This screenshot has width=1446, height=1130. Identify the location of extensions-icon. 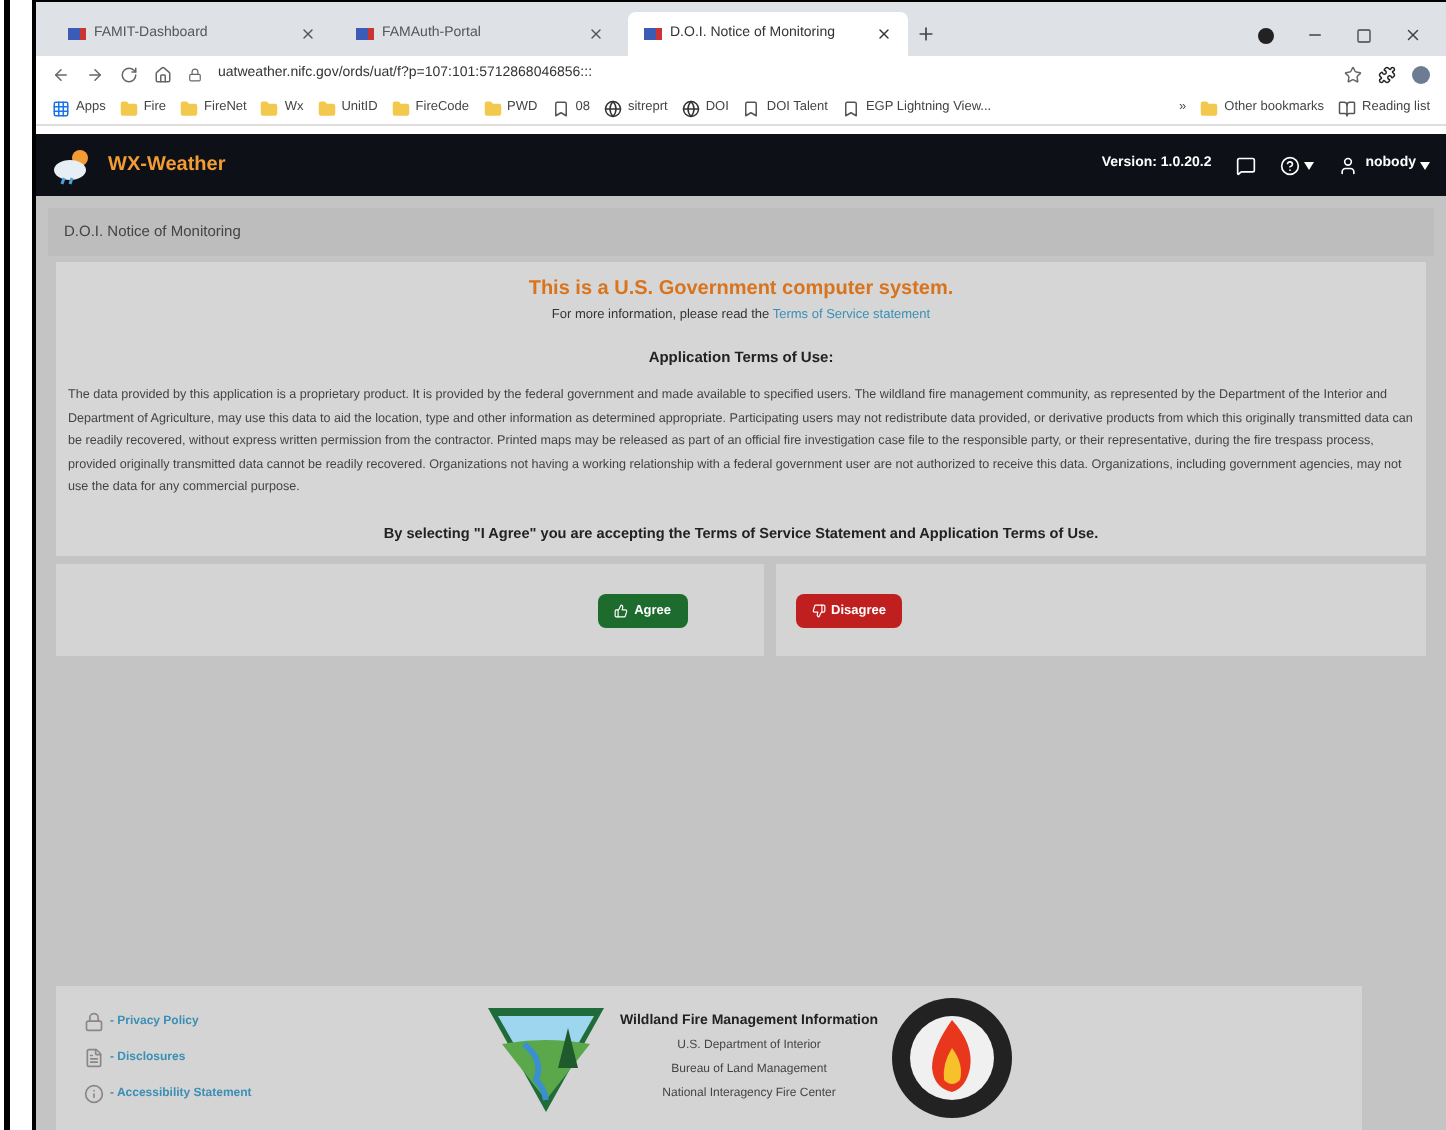
(1387, 74).